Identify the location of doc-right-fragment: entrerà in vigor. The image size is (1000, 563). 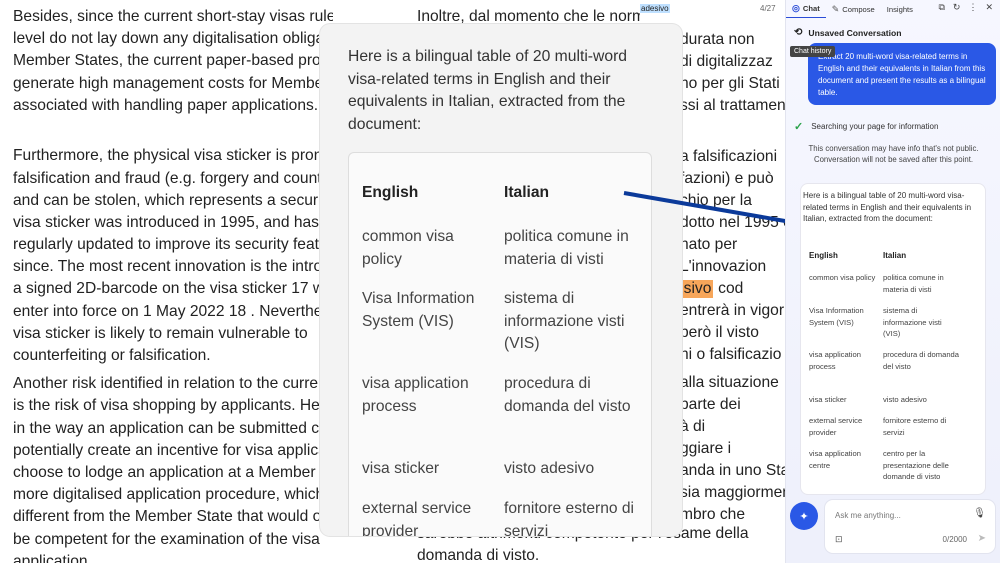
(732, 310).